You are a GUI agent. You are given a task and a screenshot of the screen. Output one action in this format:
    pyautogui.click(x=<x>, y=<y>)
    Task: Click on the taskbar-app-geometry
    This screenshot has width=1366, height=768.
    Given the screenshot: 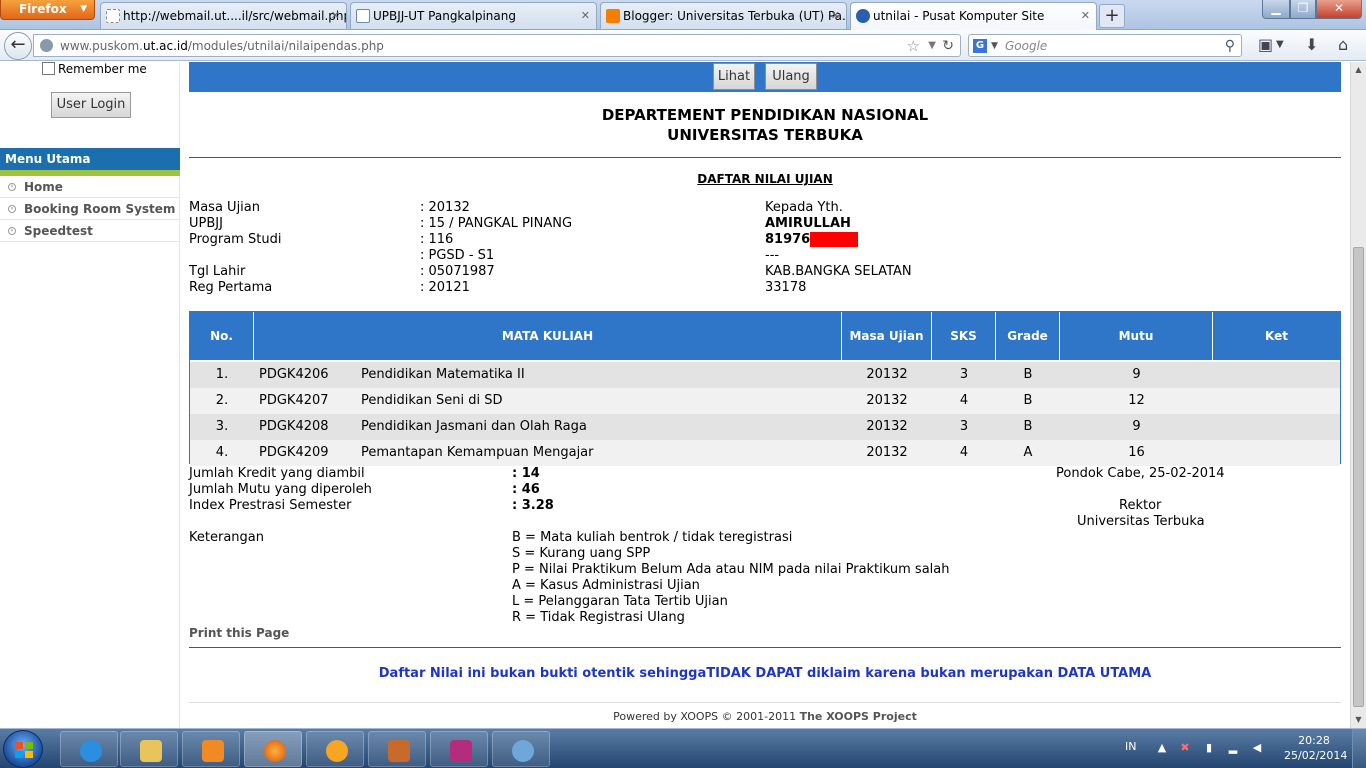 What is the action you would take?
    pyautogui.click(x=397, y=749)
    